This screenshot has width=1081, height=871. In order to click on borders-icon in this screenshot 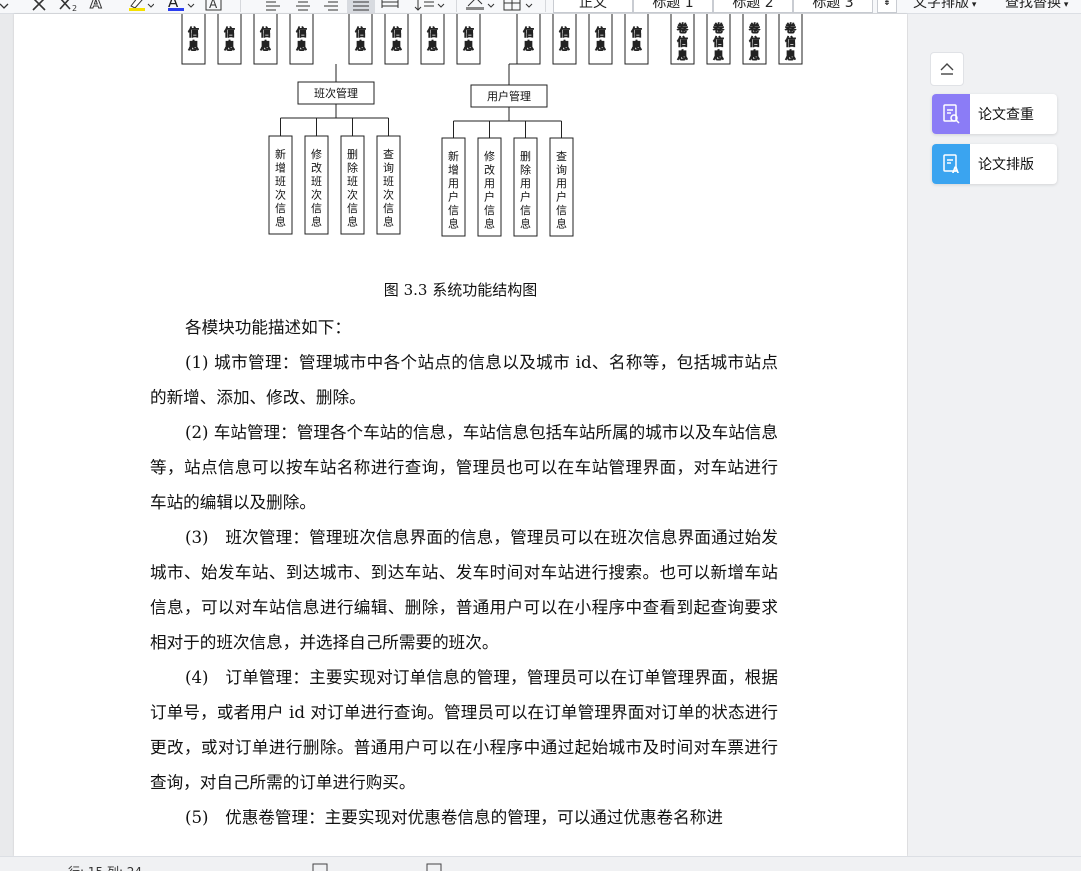, I will do `click(519, 6)`.